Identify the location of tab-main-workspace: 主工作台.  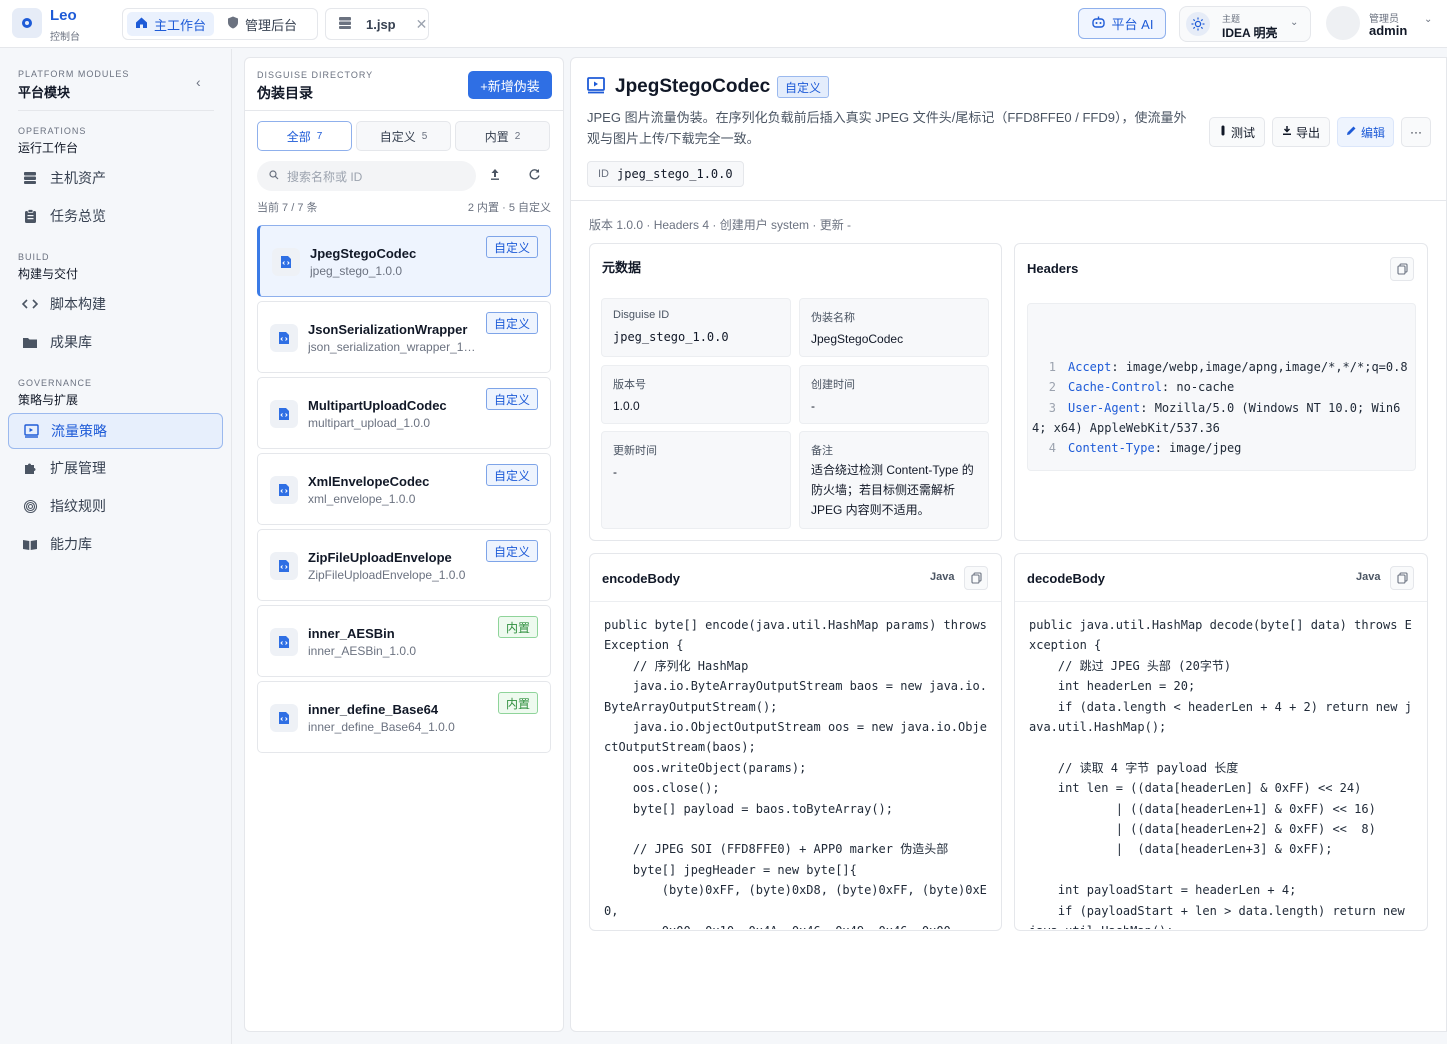
(171, 24).